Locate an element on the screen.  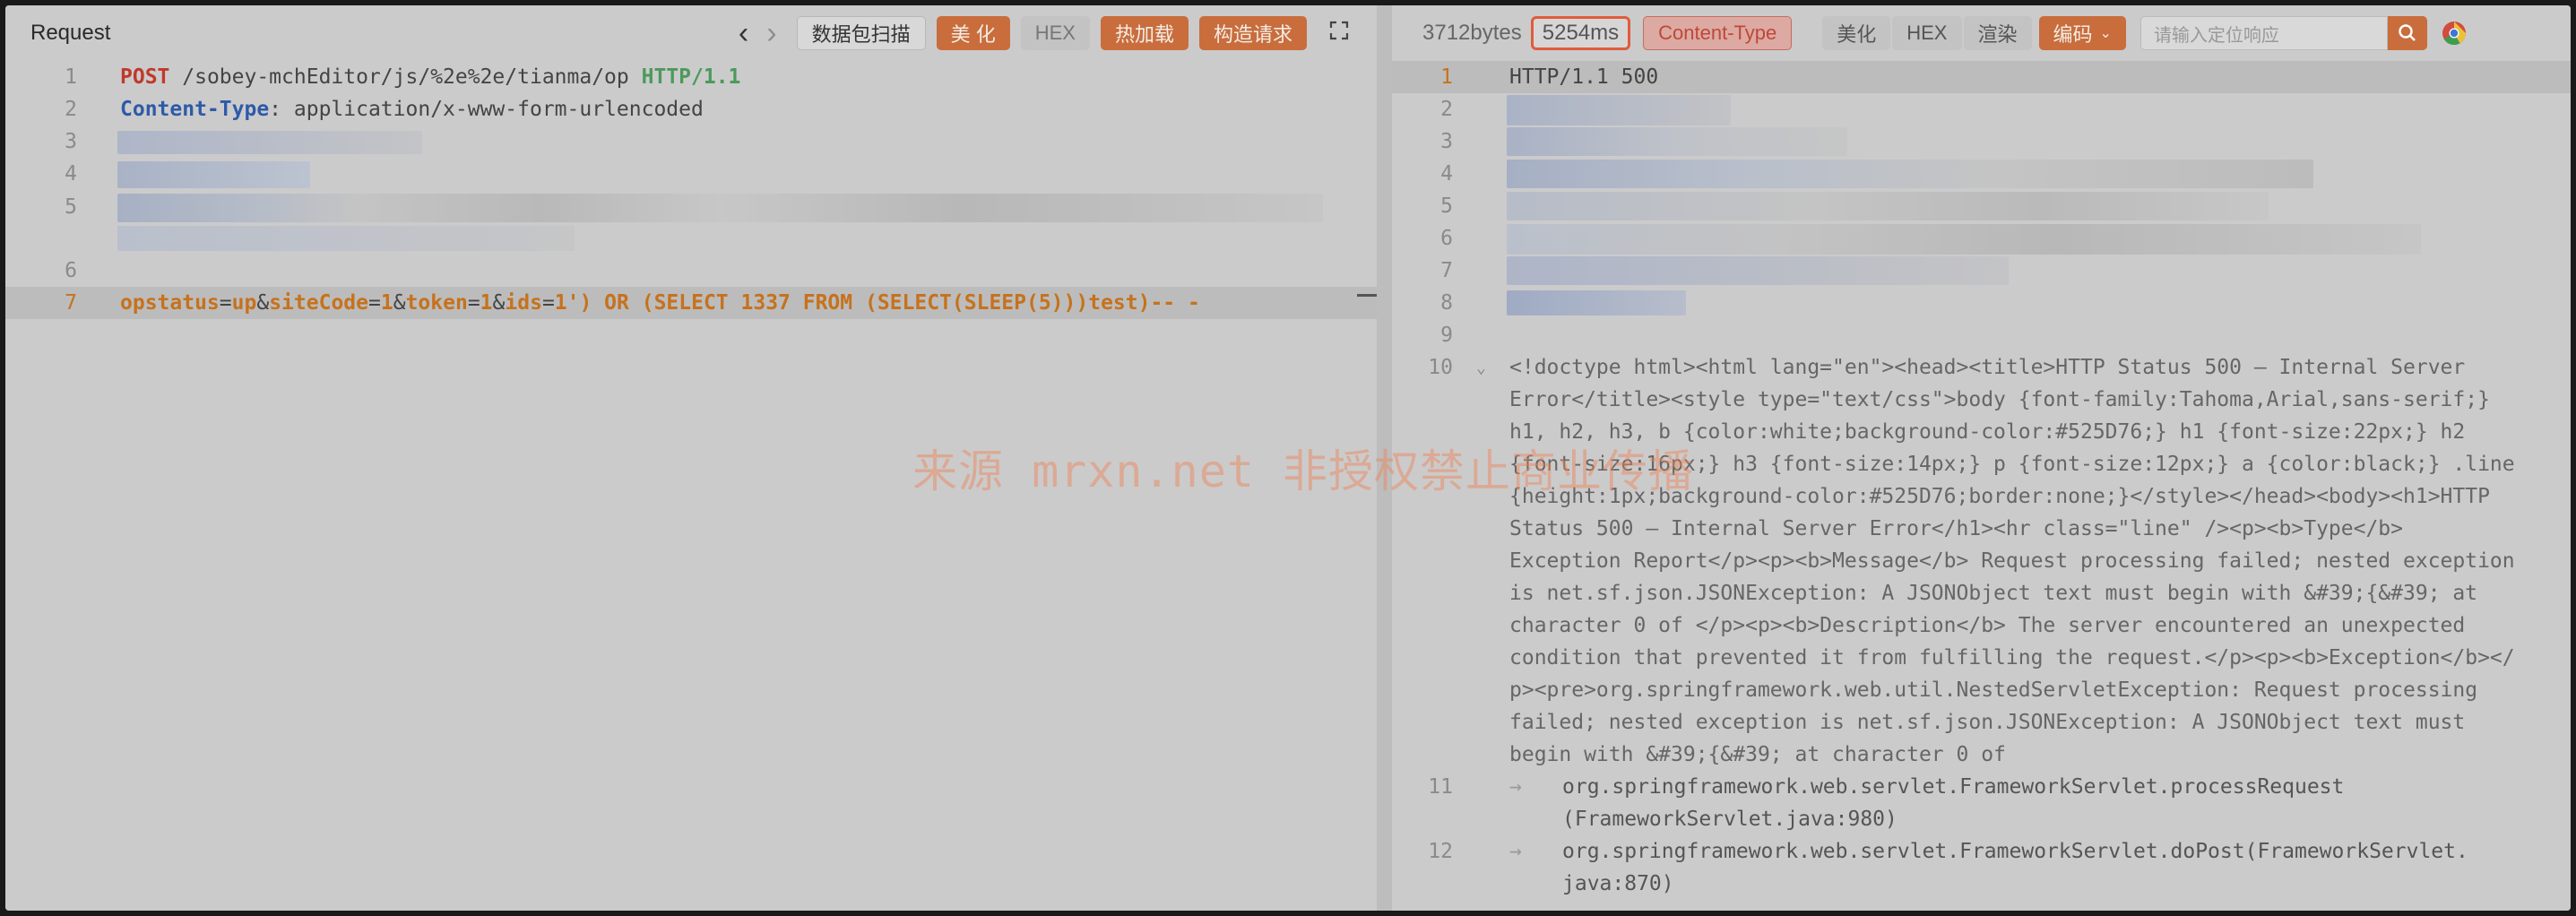
param-value: up is located at coordinates (244, 303).